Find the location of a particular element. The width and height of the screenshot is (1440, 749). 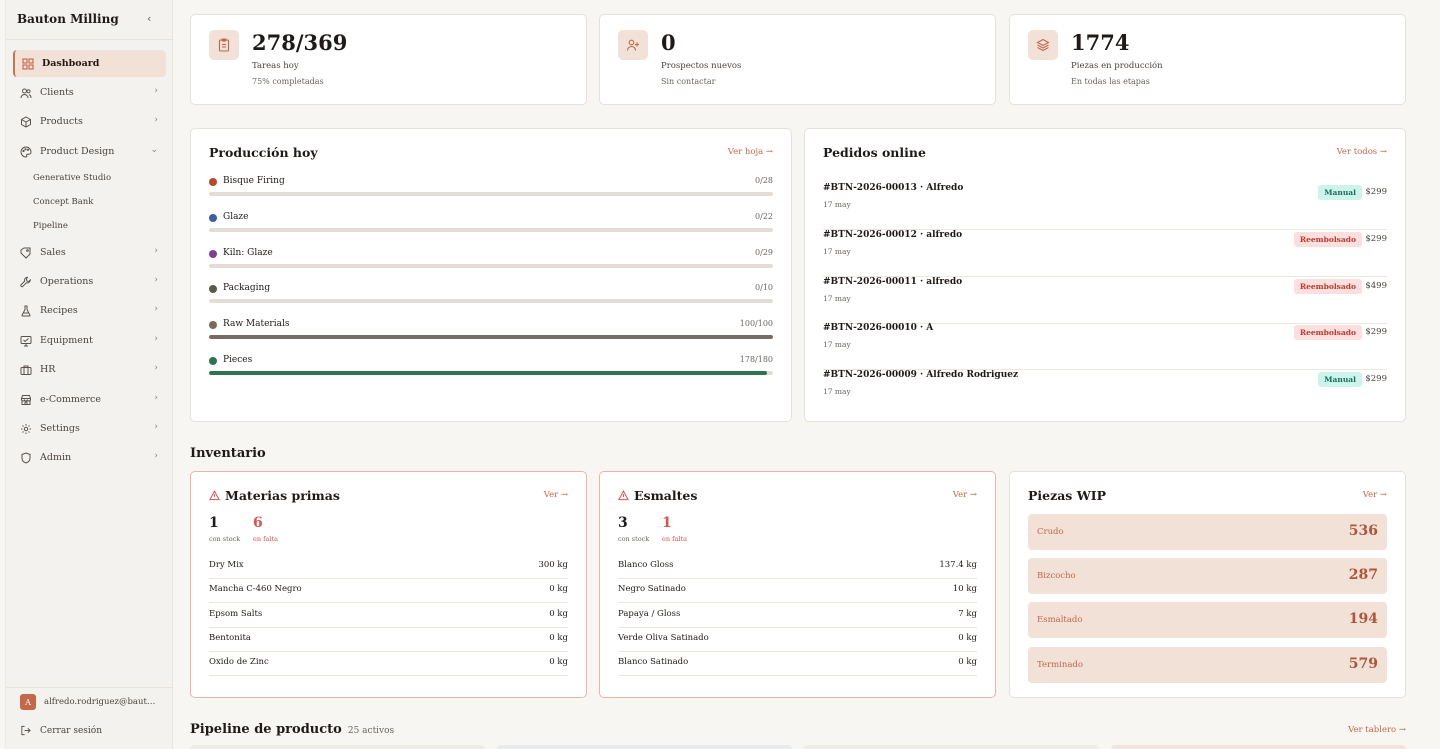

in-stock-count: 3 is located at coordinates (623, 523).